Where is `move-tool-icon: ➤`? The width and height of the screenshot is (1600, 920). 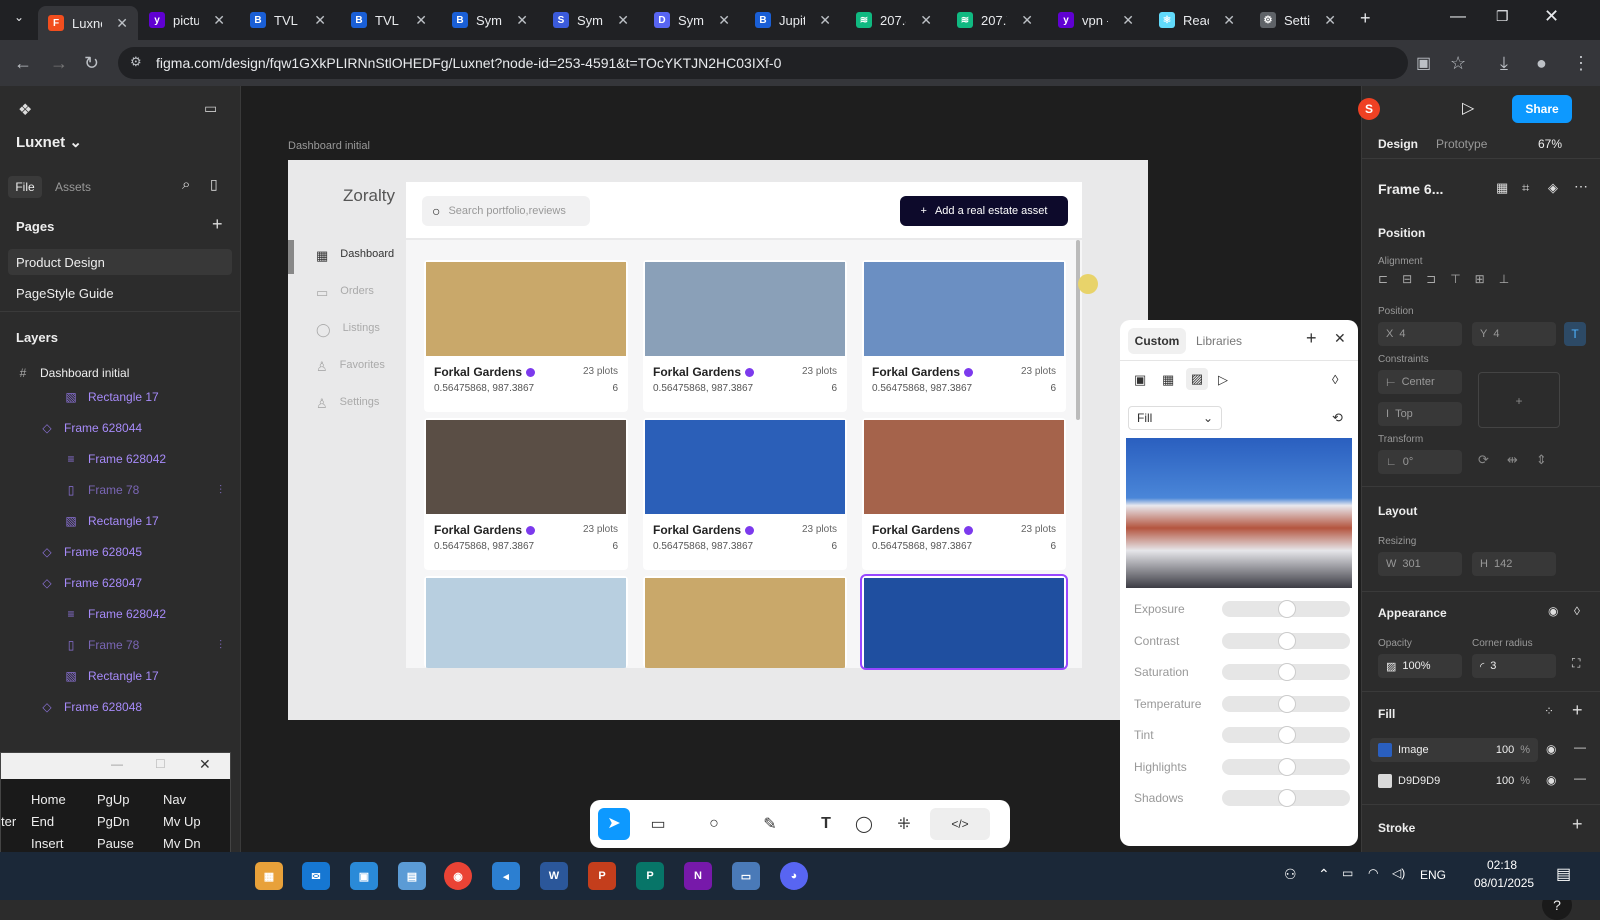
move-tool-icon: ➤ is located at coordinates (614, 824).